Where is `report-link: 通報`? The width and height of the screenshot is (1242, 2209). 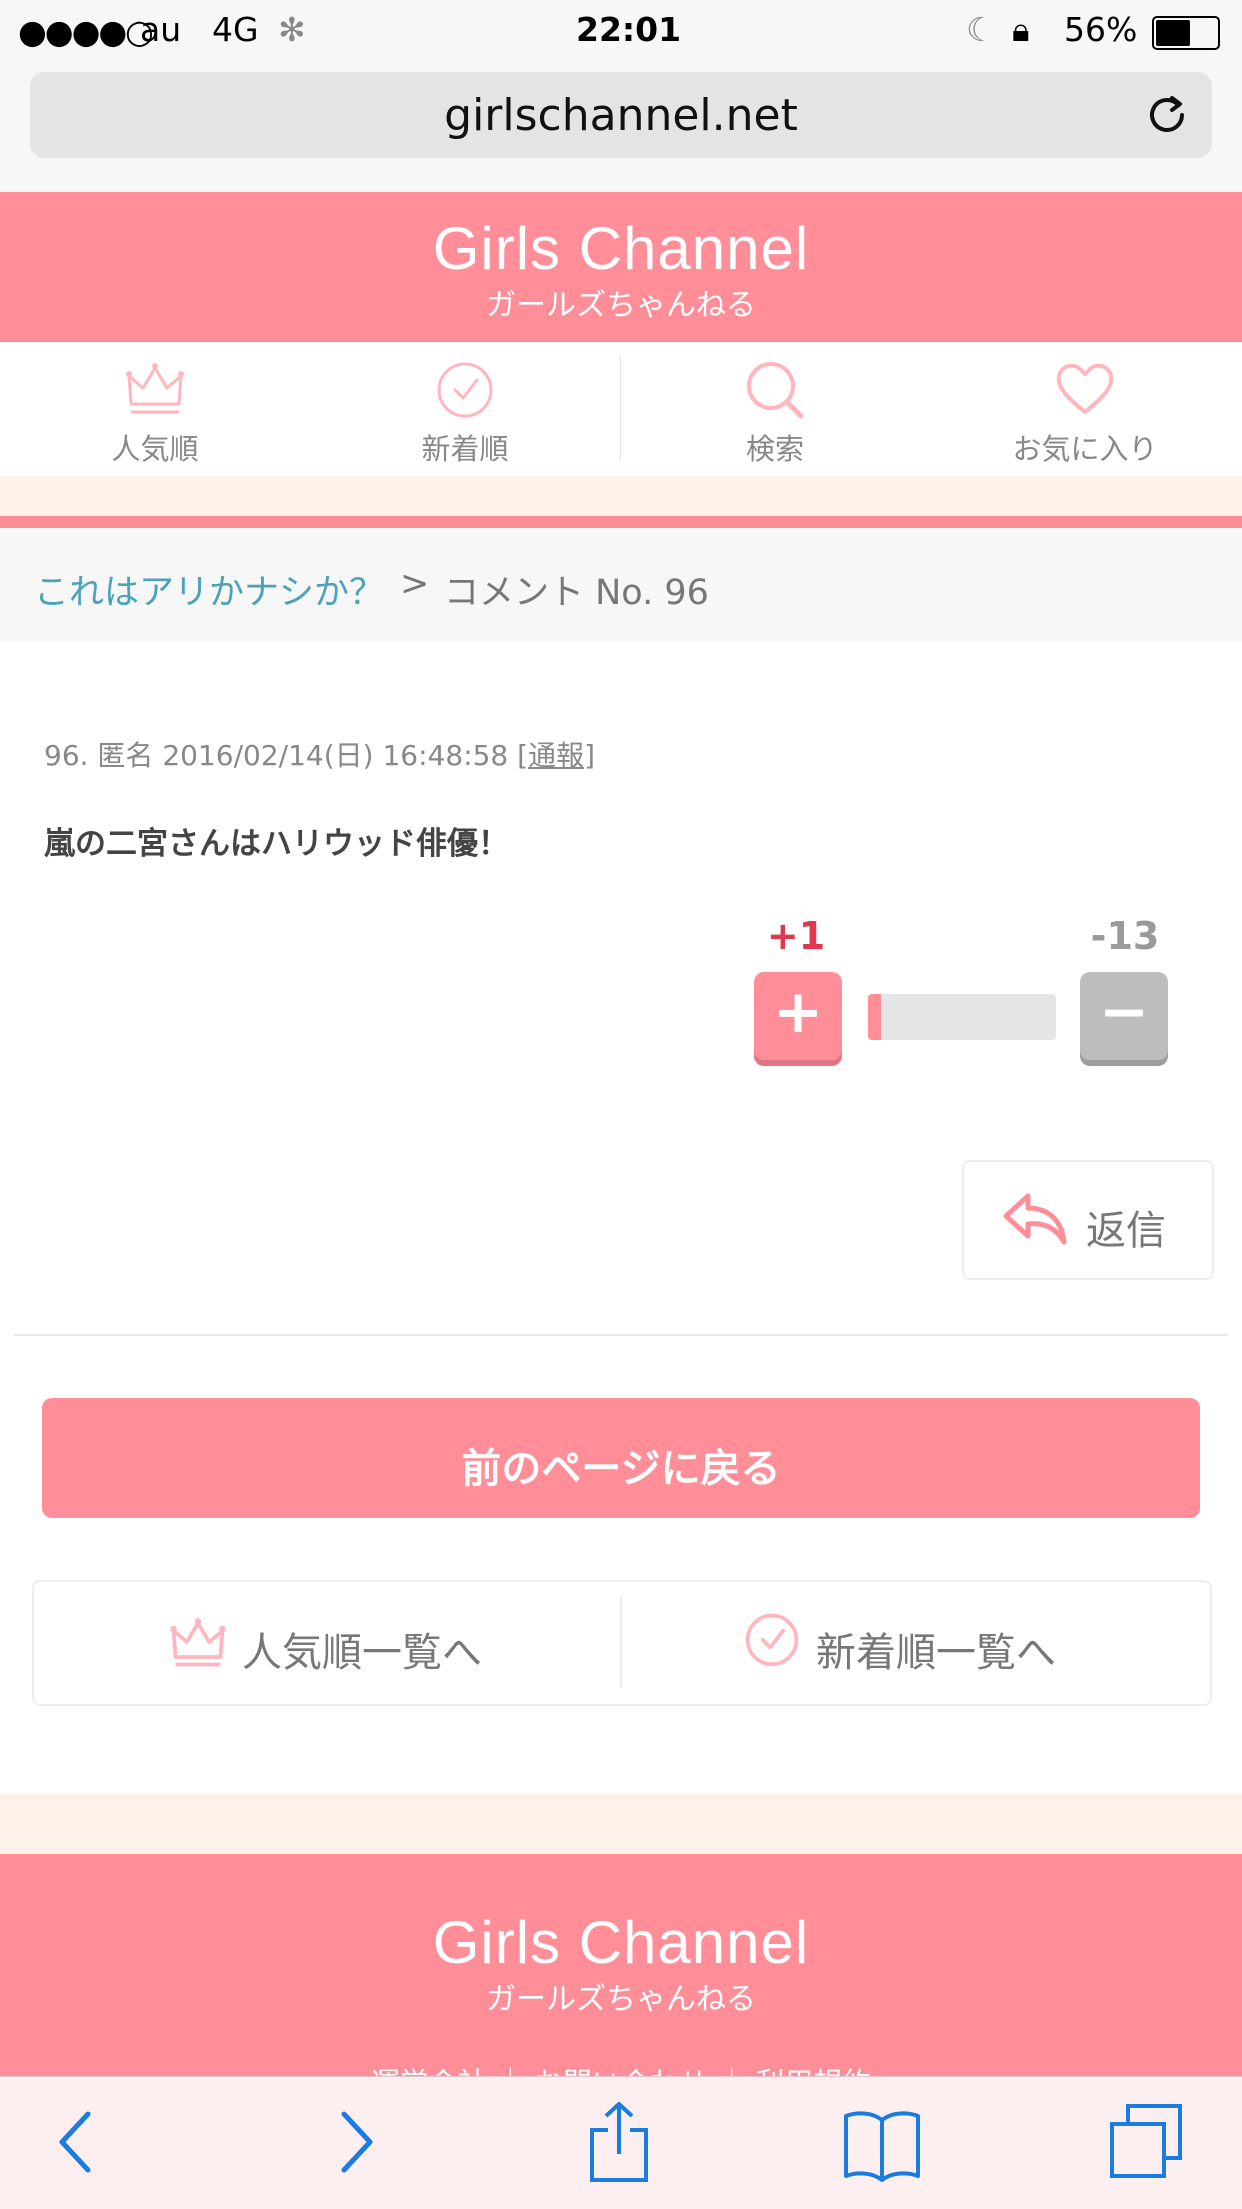 report-link: 通報 is located at coordinates (556, 755).